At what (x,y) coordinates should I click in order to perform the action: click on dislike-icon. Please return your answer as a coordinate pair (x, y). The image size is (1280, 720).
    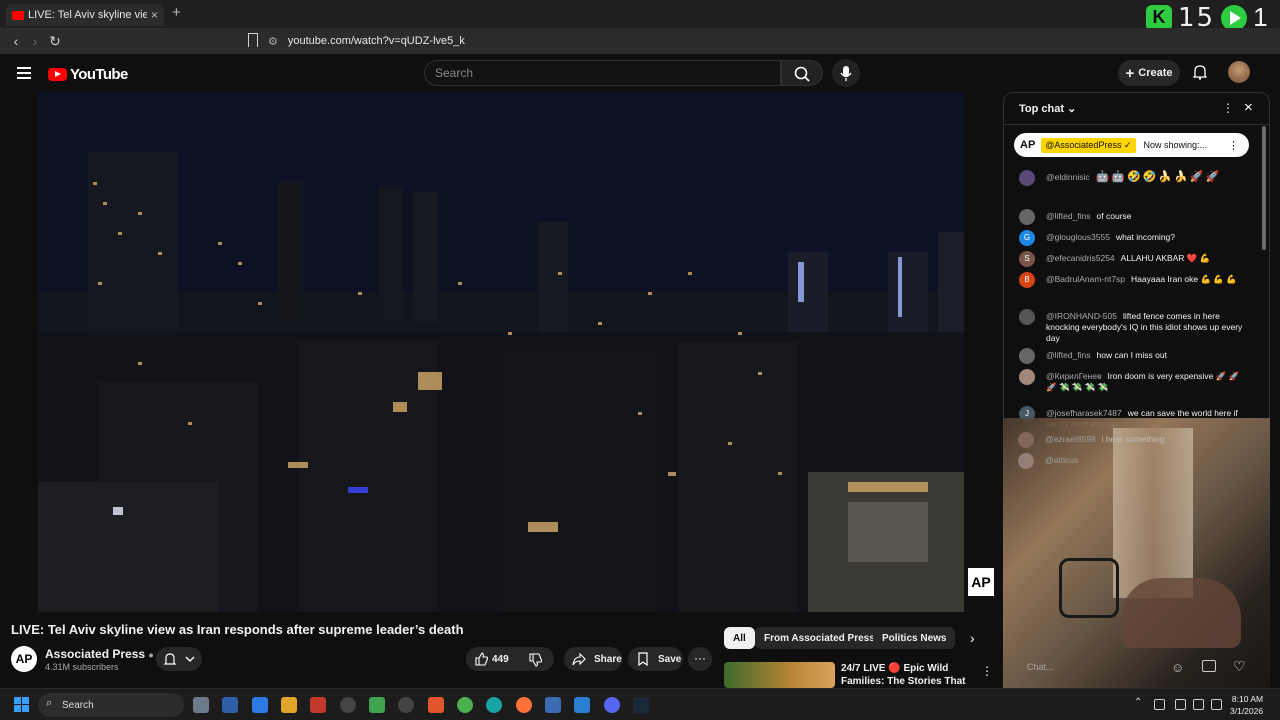
    Looking at the image, I should click on (535, 660).